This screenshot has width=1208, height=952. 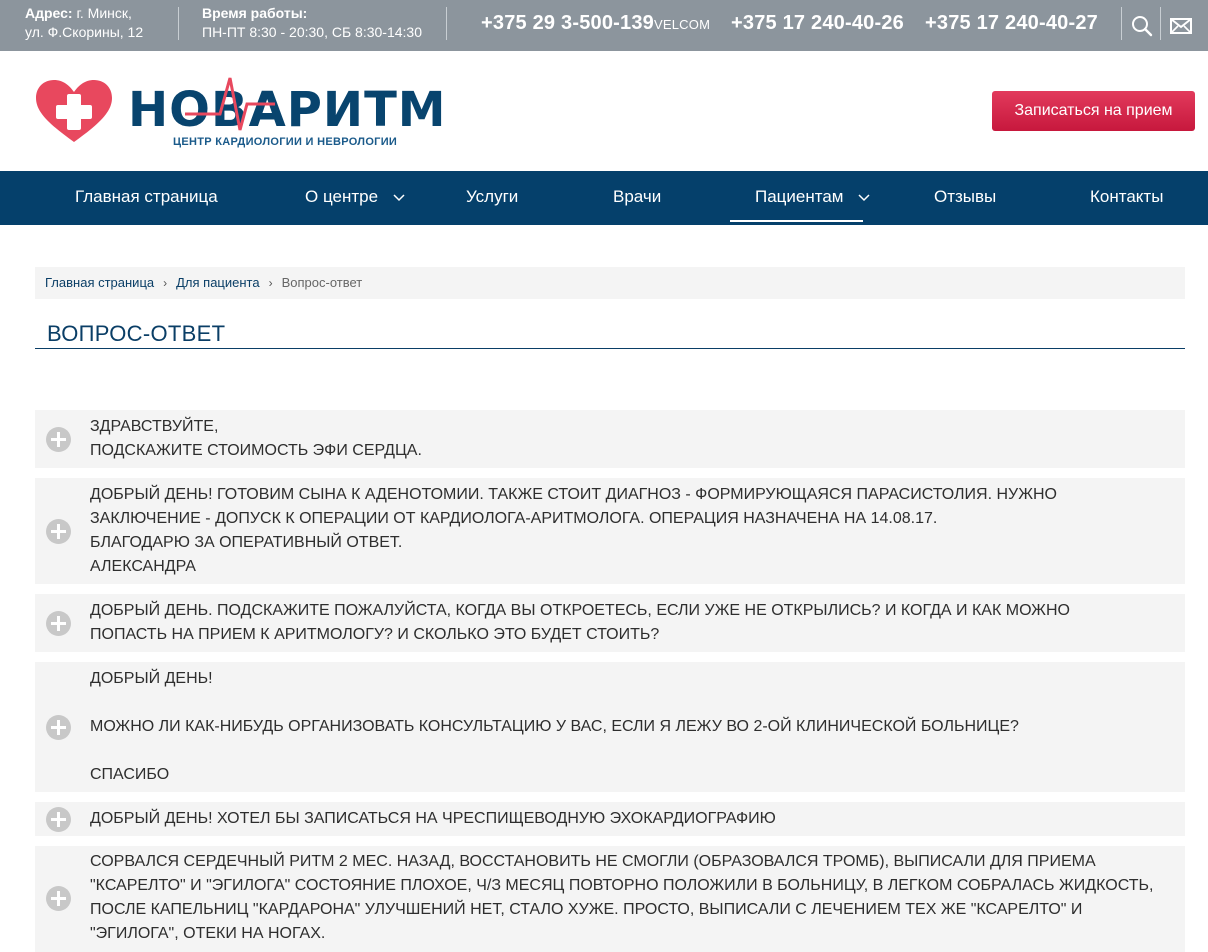 I want to click on nav-item-label: Врачи, so click(x=637, y=196).